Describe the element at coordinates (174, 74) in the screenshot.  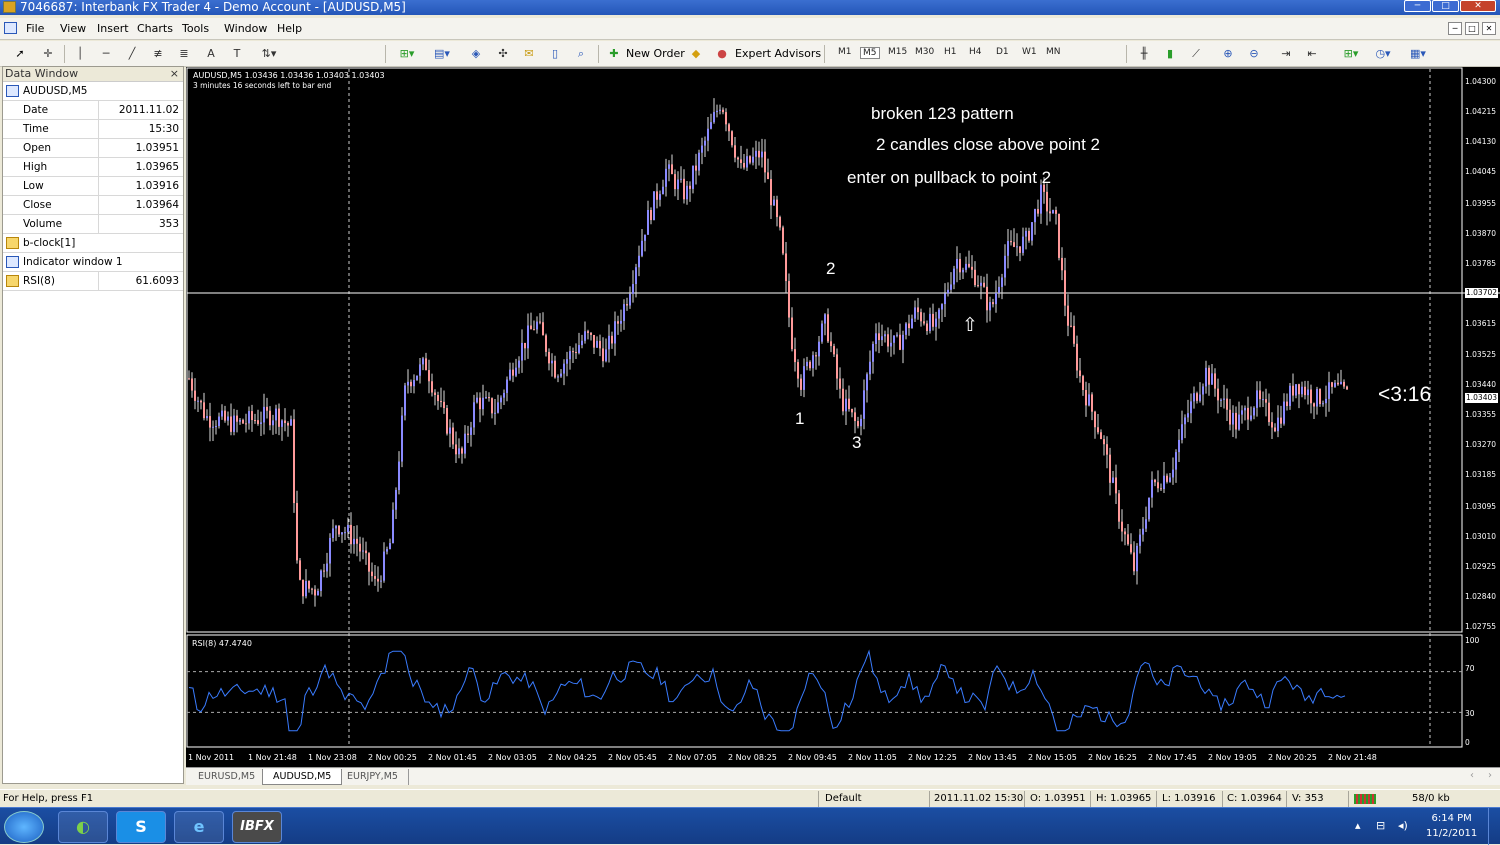
I see `data-window-close-icon: ×` at that location.